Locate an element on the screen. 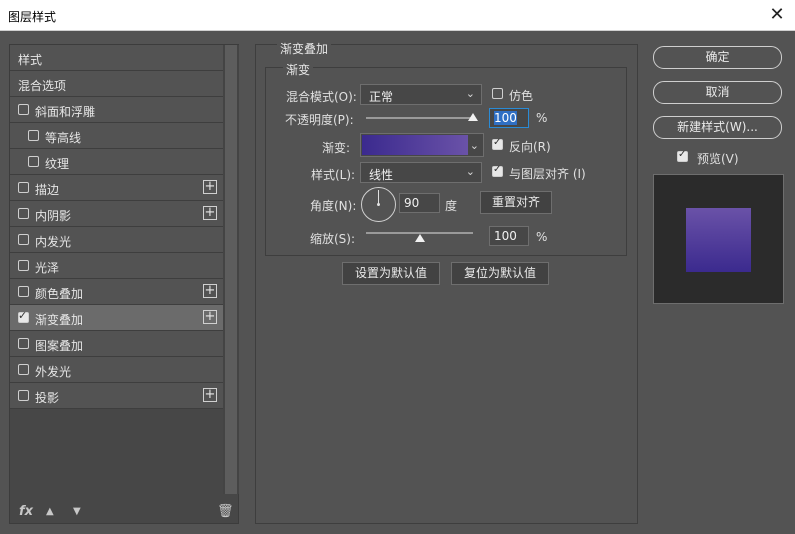 The height and width of the screenshot is (534, 795). preview-checkbox: ✓ is located at coordinates (682, 155).